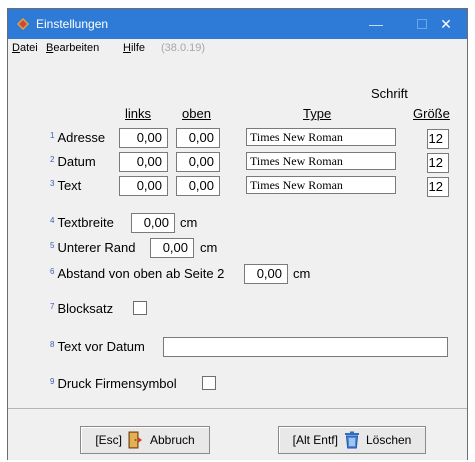 The height and width of the screenshot is (462, 475). Describe the element at coordinates (137, 273) in the screenshot. I see `abstand-label: 6 Abstand von oben ab Seite 2` at that location.